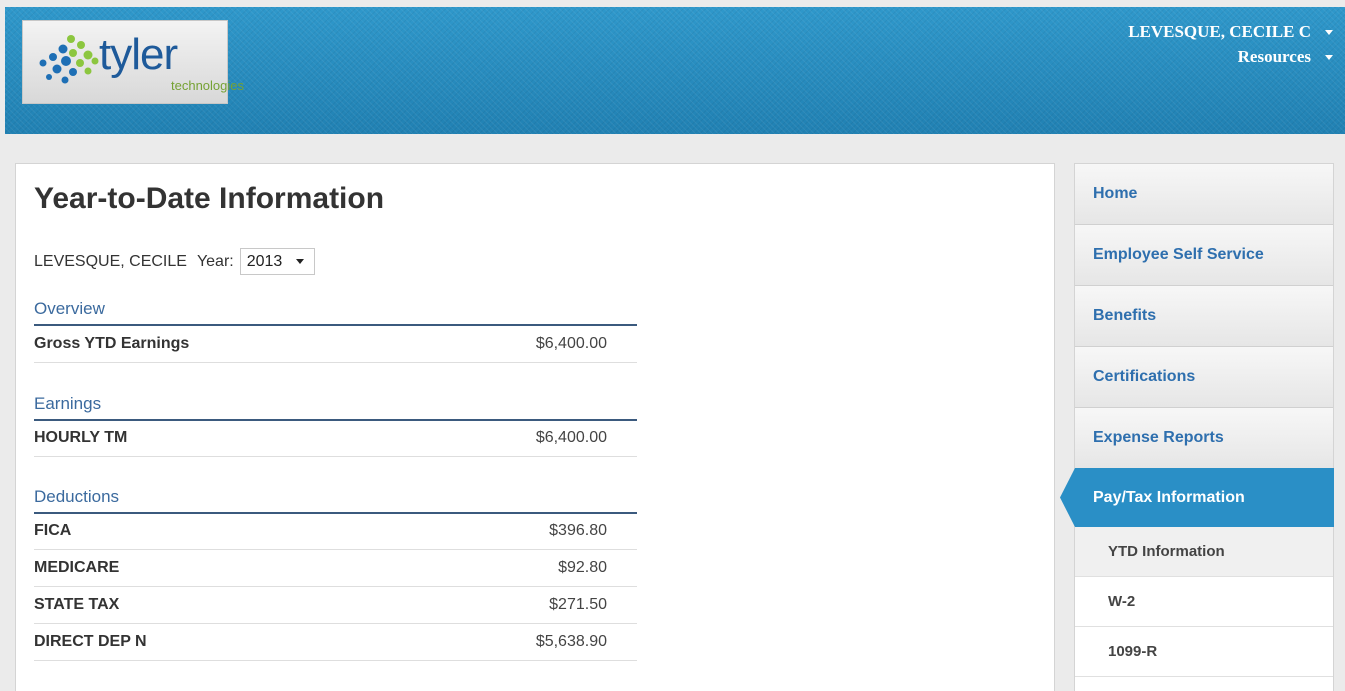 Image resolution: width=1345 pixels, height=691 pixels. I want to click on year-label: Year:, so click(215, 261).